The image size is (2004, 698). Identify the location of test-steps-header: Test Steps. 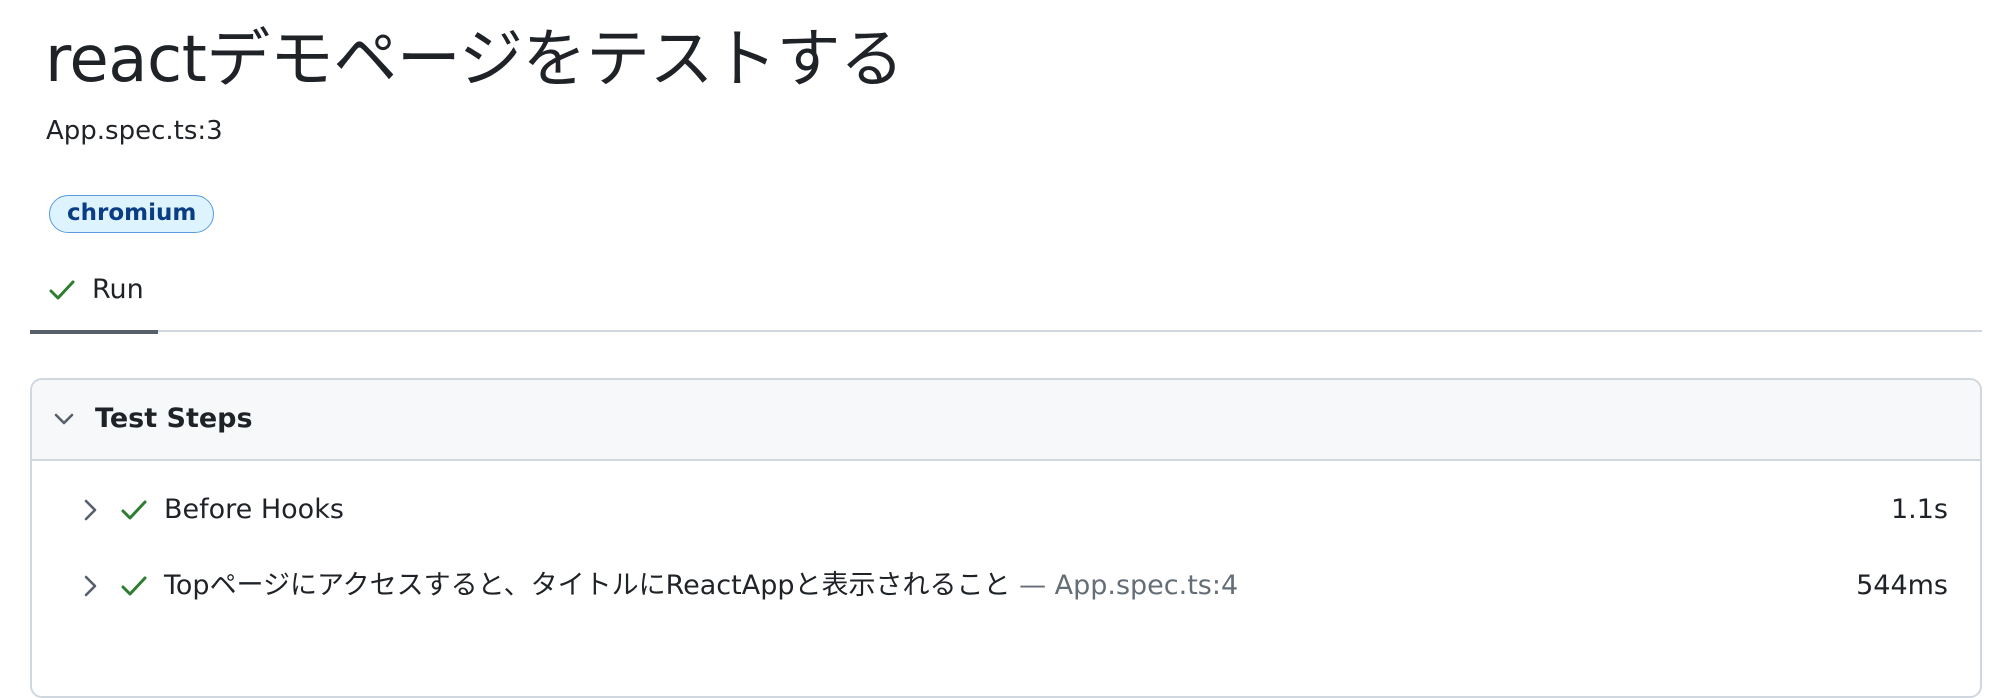
(1006, 420).